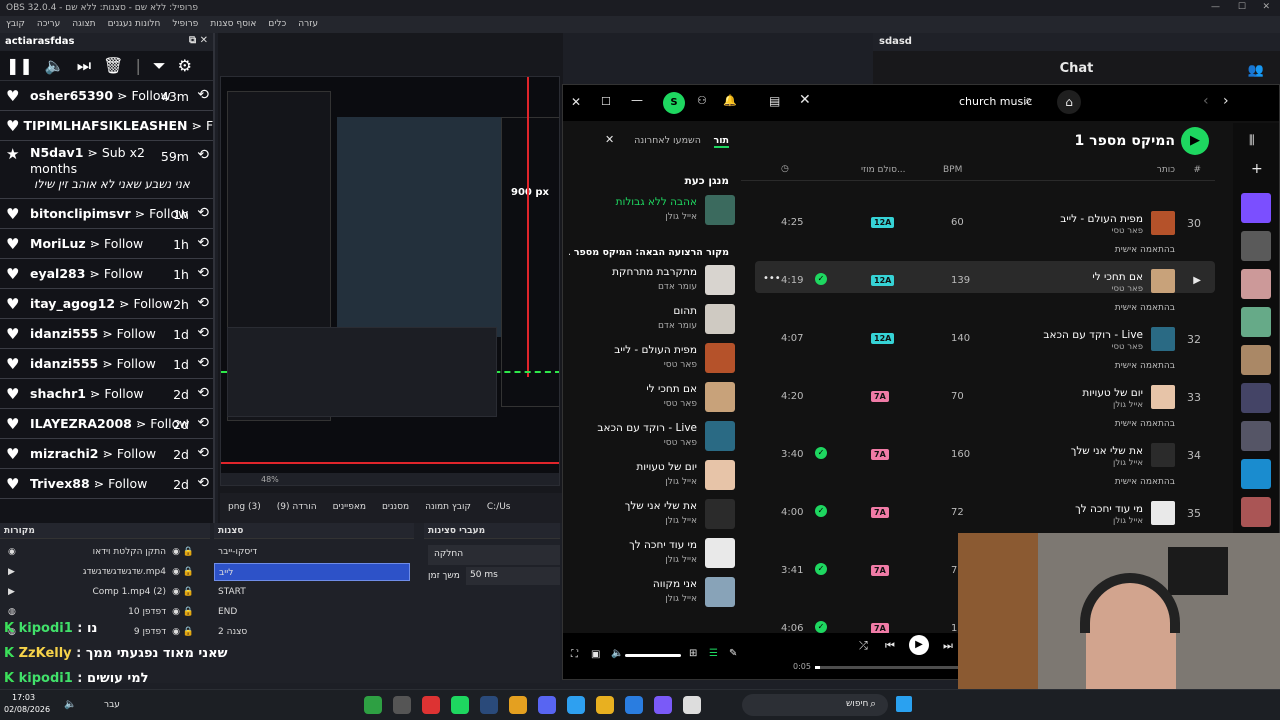 The image size is (1280, 720). What do you see at coordinates (513, 576) in the screenshot?
I see `duration-input: 50 ms` at bounding box center [513, 576].